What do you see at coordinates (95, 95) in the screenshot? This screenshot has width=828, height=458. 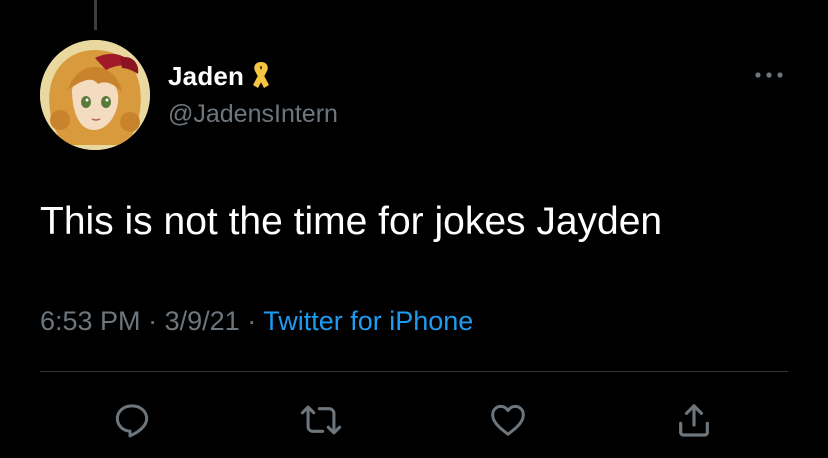 I see `avatar` at bounding box center [95, 95].